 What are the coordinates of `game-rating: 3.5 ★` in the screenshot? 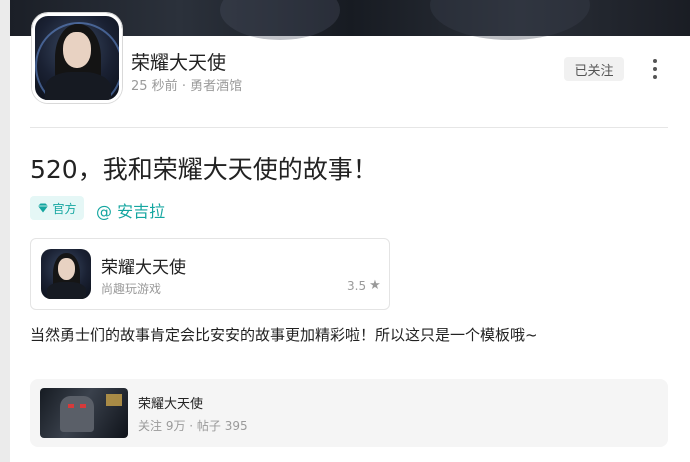 It's located at (364, 285).